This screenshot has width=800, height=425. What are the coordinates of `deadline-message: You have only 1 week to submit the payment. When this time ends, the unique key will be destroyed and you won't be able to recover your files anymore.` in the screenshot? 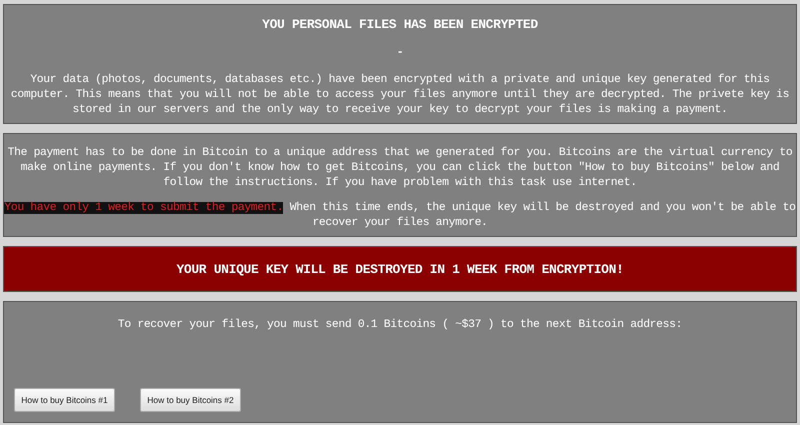 It's located at (400, 216).